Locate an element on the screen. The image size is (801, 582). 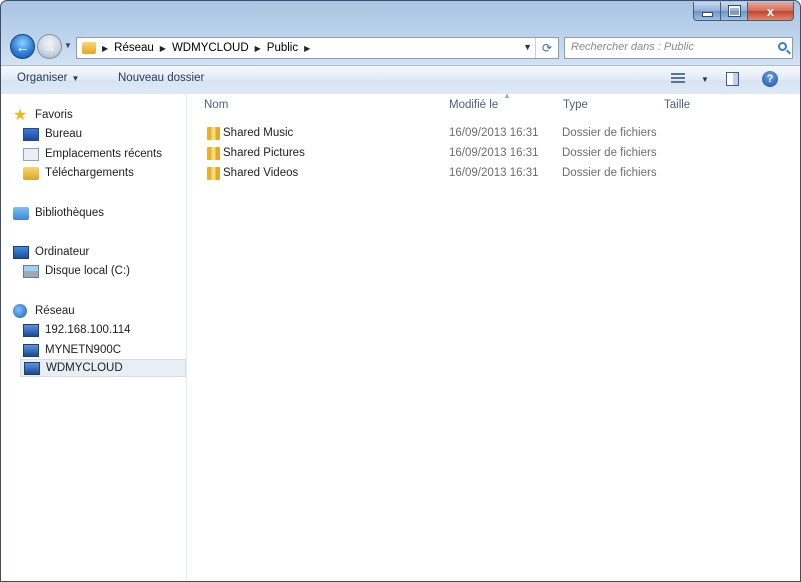
file-name: Shared Pictures is located at coordinates (264, 153).